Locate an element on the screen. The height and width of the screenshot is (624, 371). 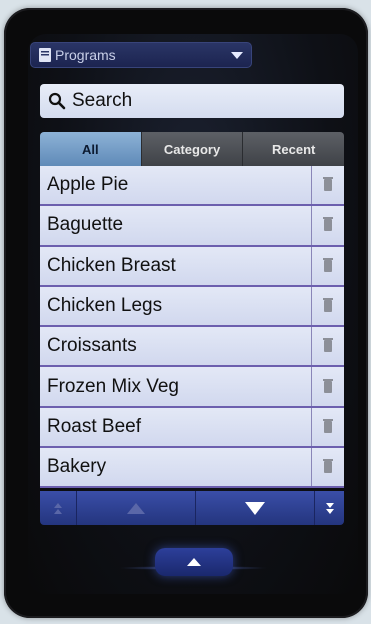
list-scroll-toolbar is located at coordinates (192, 508).